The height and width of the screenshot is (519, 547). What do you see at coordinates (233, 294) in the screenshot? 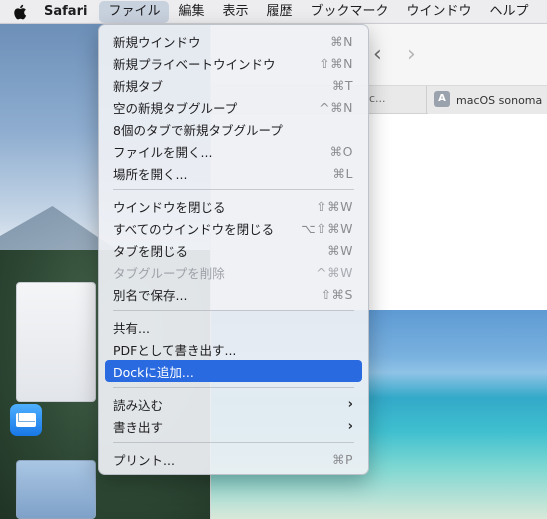
I see `menu-item: 別名で保存... ⇧⌘S` at bounding box center [233, 294].